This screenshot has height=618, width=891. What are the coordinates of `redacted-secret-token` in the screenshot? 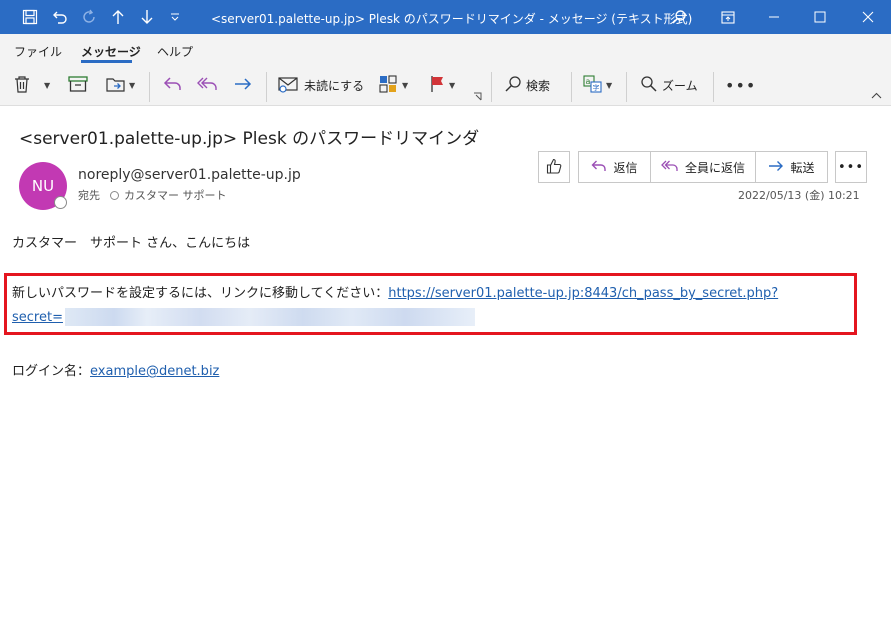 It's located at (269, 317).